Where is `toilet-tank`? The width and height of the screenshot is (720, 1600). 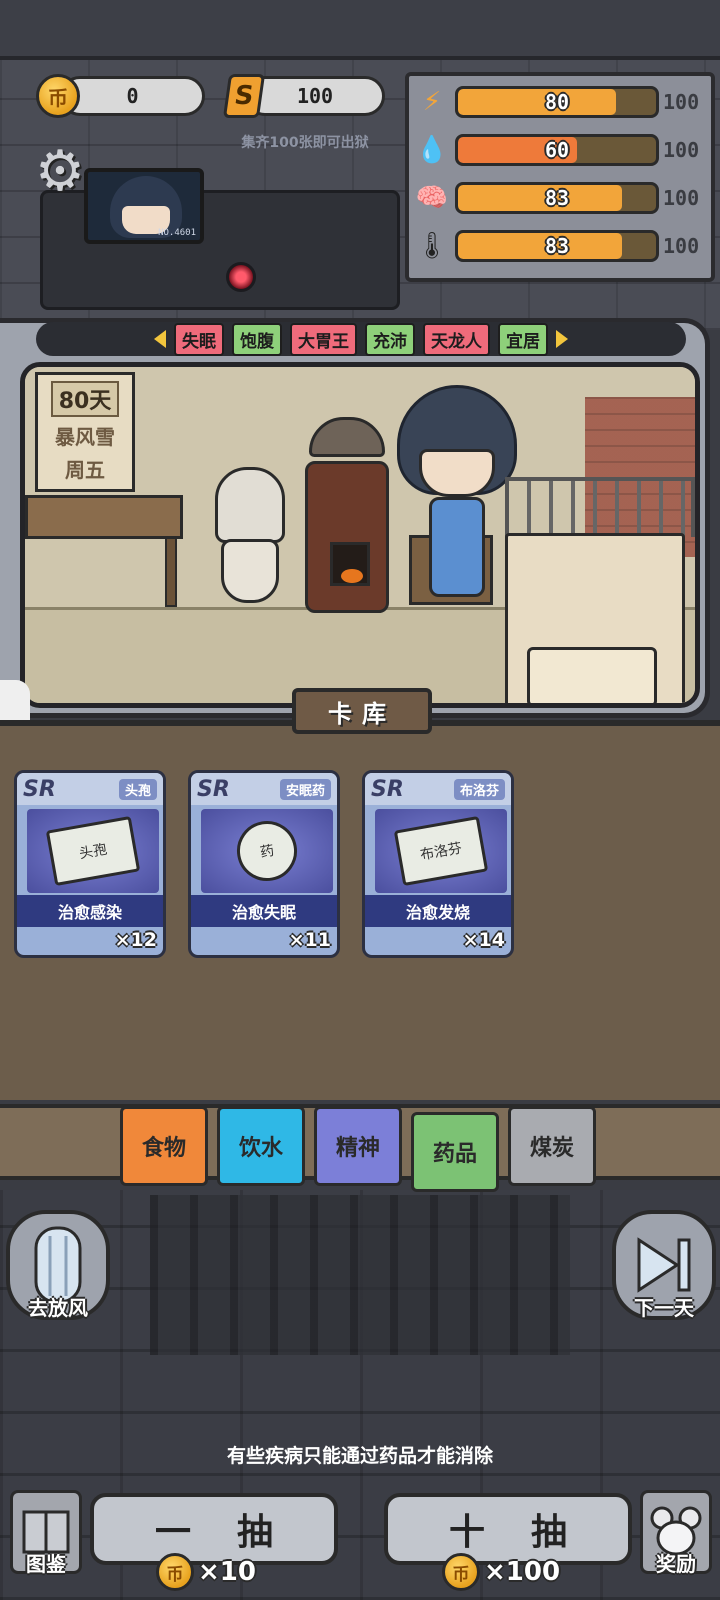 toilet-tank is located at coordinates (250, 505).